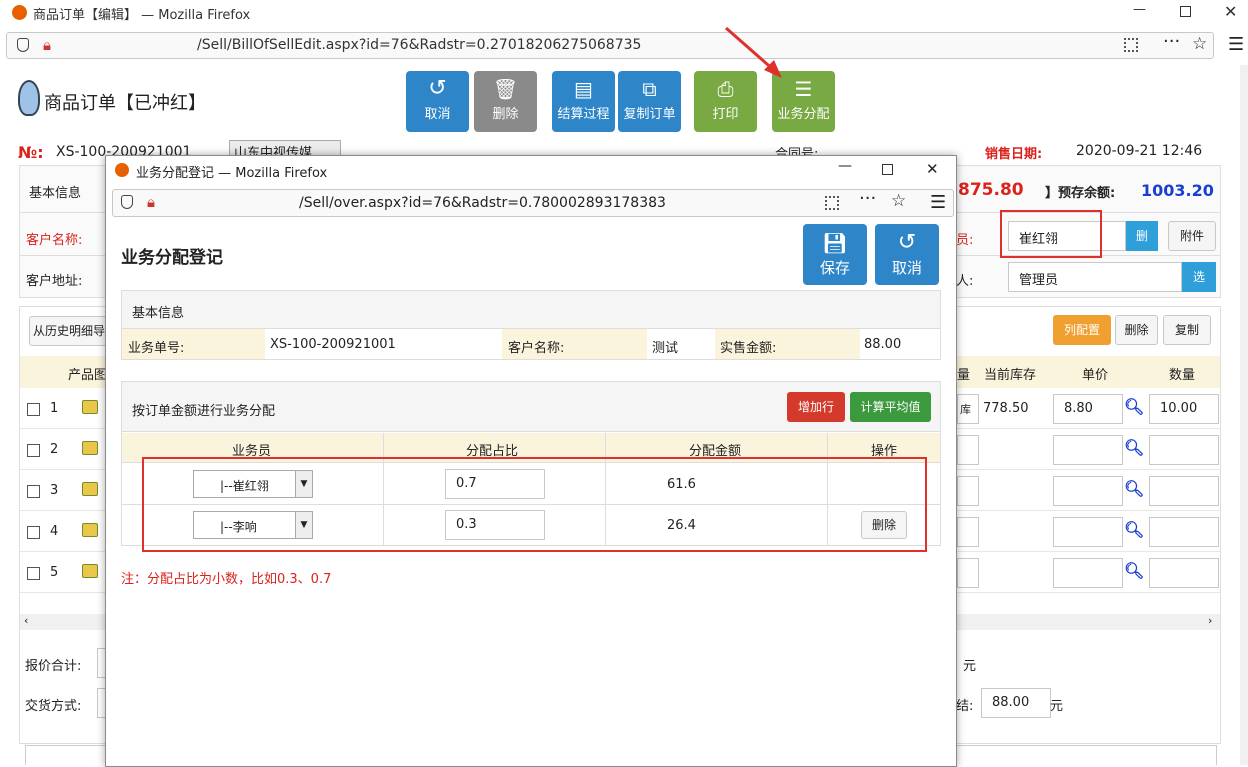 Image resolution: width=1248 pixels, height=767 pixels. What do you see at coordinates (54, 572) in the screenshot?
I see `row-number: 5` at bounding box center [54, 572].